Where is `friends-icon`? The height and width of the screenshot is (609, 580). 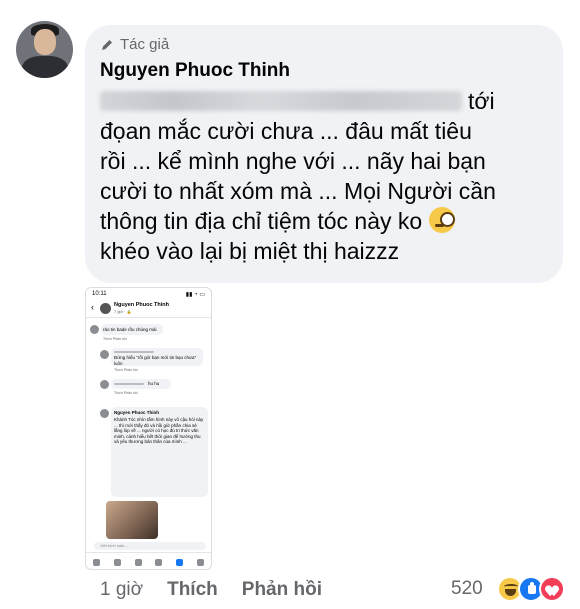
friends-icon is located at coordinates (117, 562).